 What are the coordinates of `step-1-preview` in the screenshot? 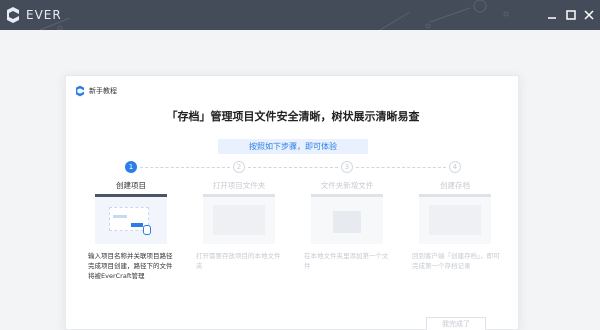 It's located at (131, 219).